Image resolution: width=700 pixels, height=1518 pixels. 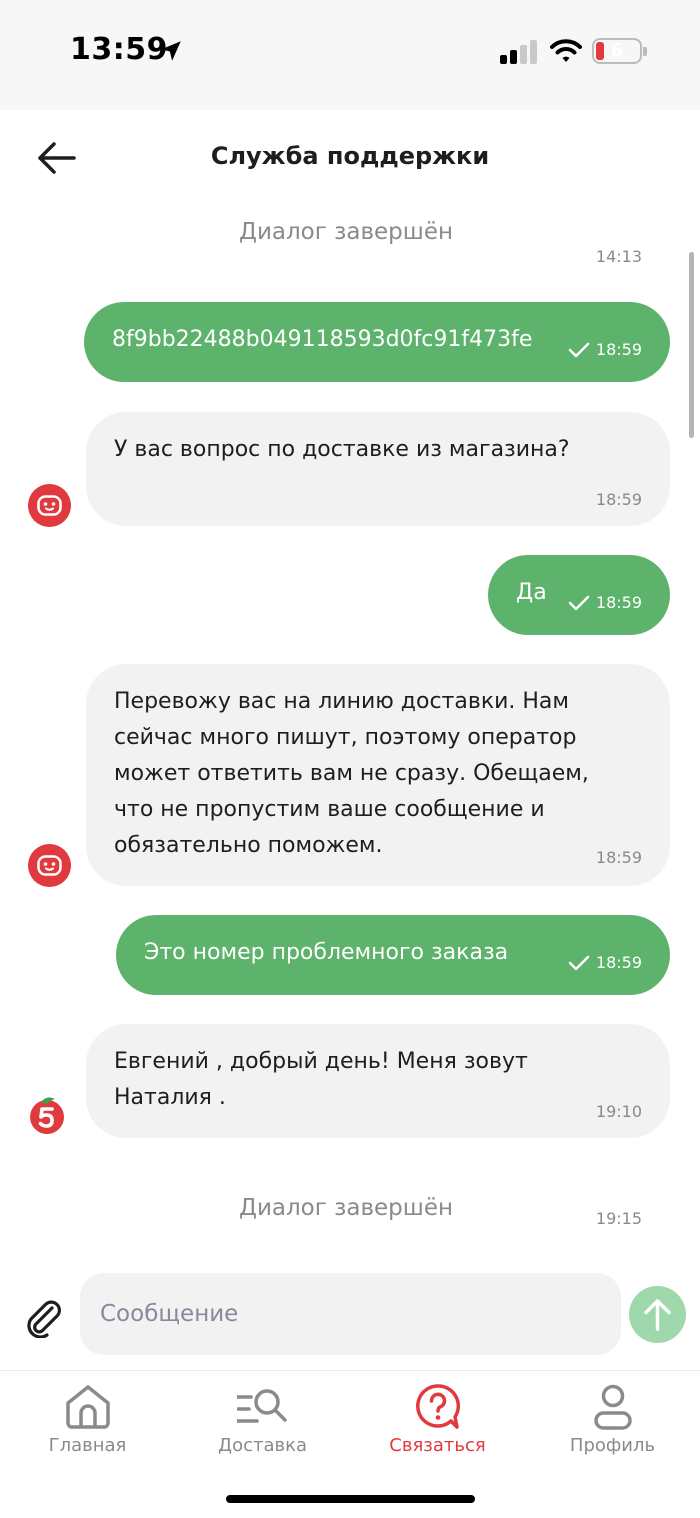 I want to click on signal-icon, so click(x=518, y=52).